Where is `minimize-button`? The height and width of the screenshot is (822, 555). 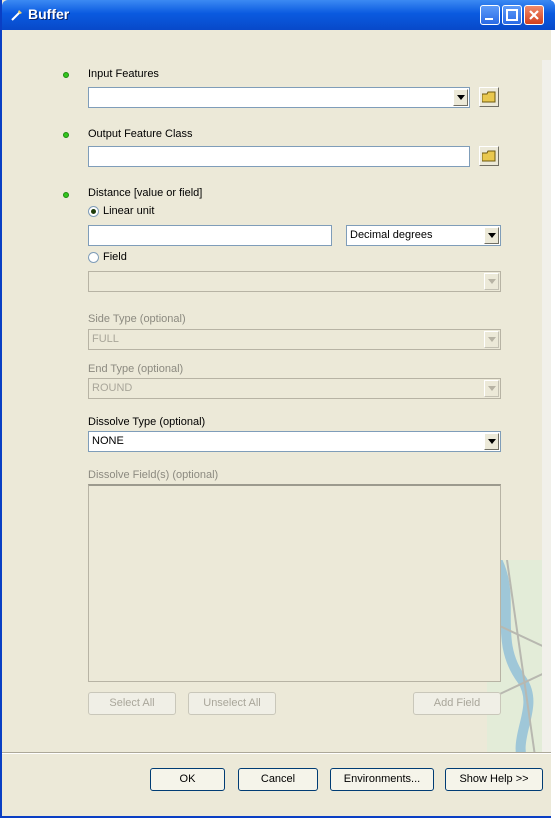 minimize-button is located at coordinates (490, 15).